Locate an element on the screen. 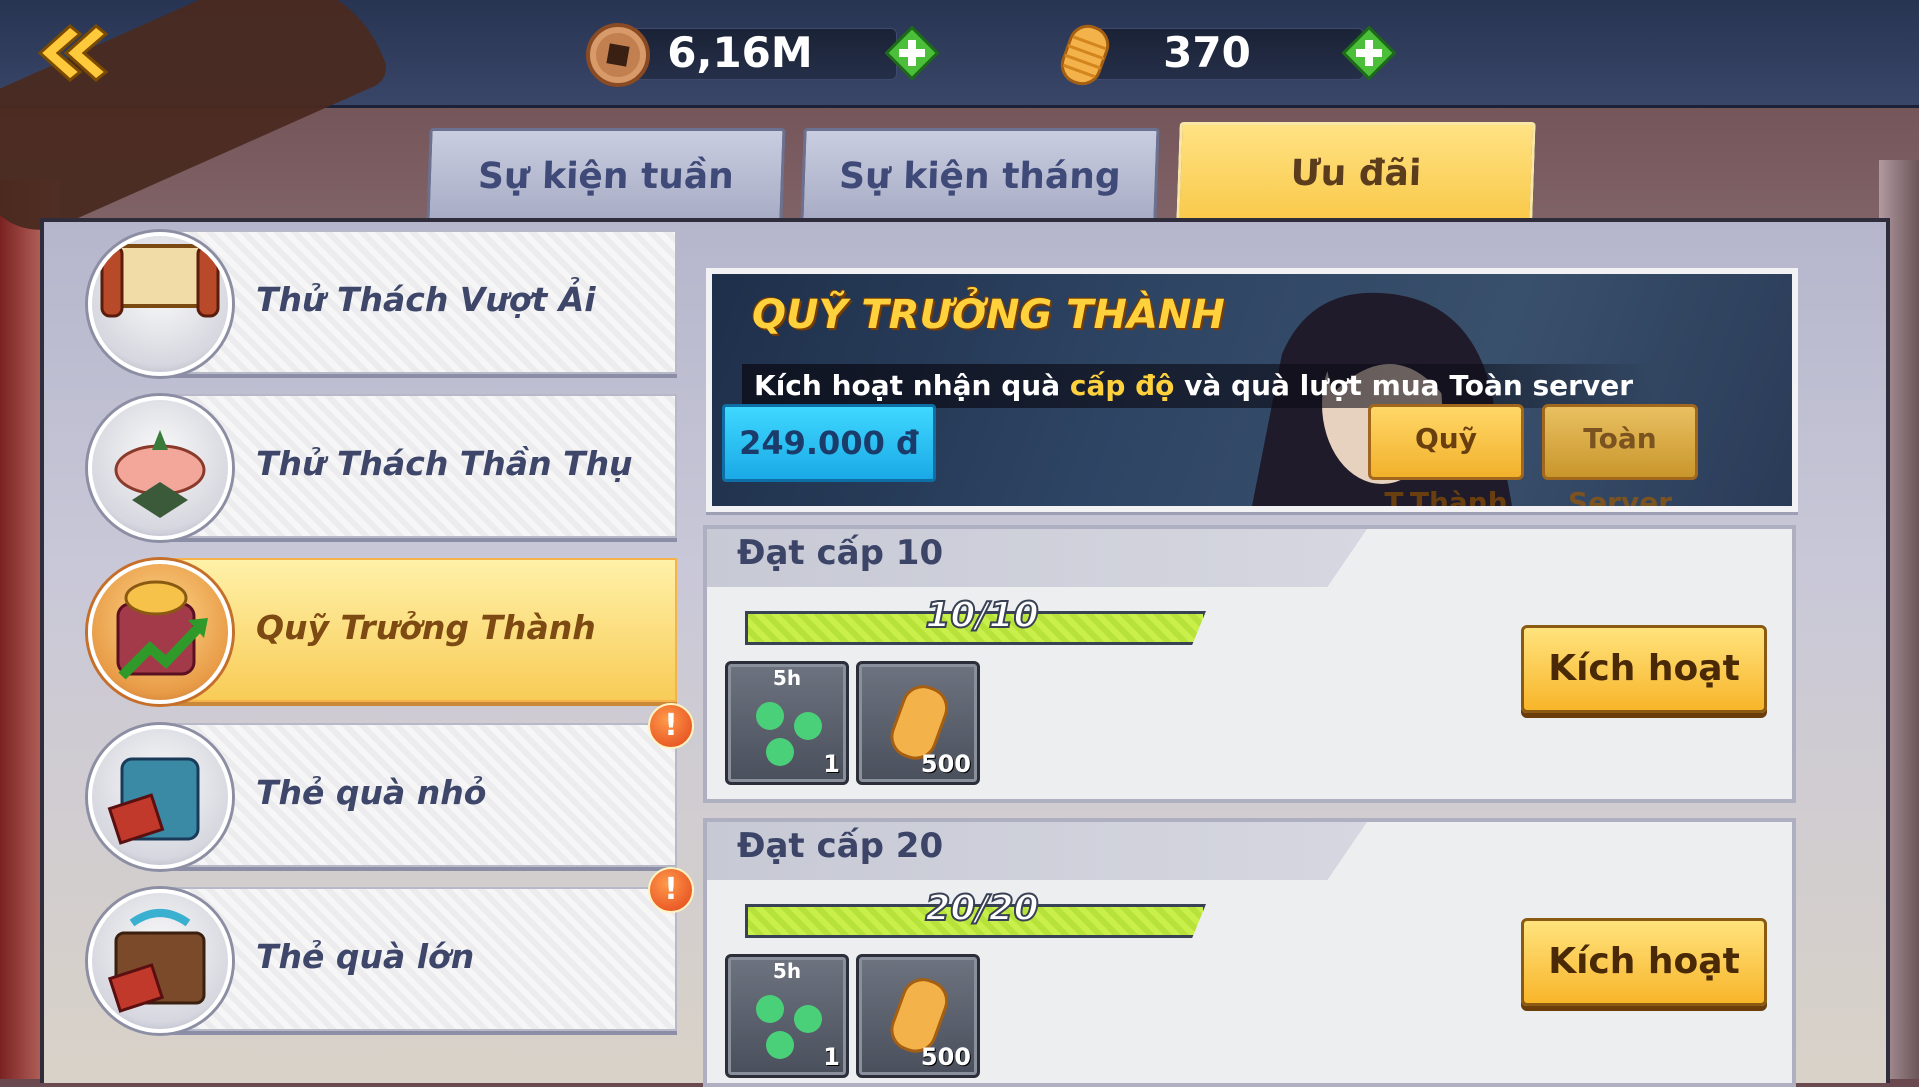 The image size is (1919, 1087). level-reward-card: Đạt cấp 20 20/20 5h 1 500 Kích hoạt is located at coordinates (1249, 952).